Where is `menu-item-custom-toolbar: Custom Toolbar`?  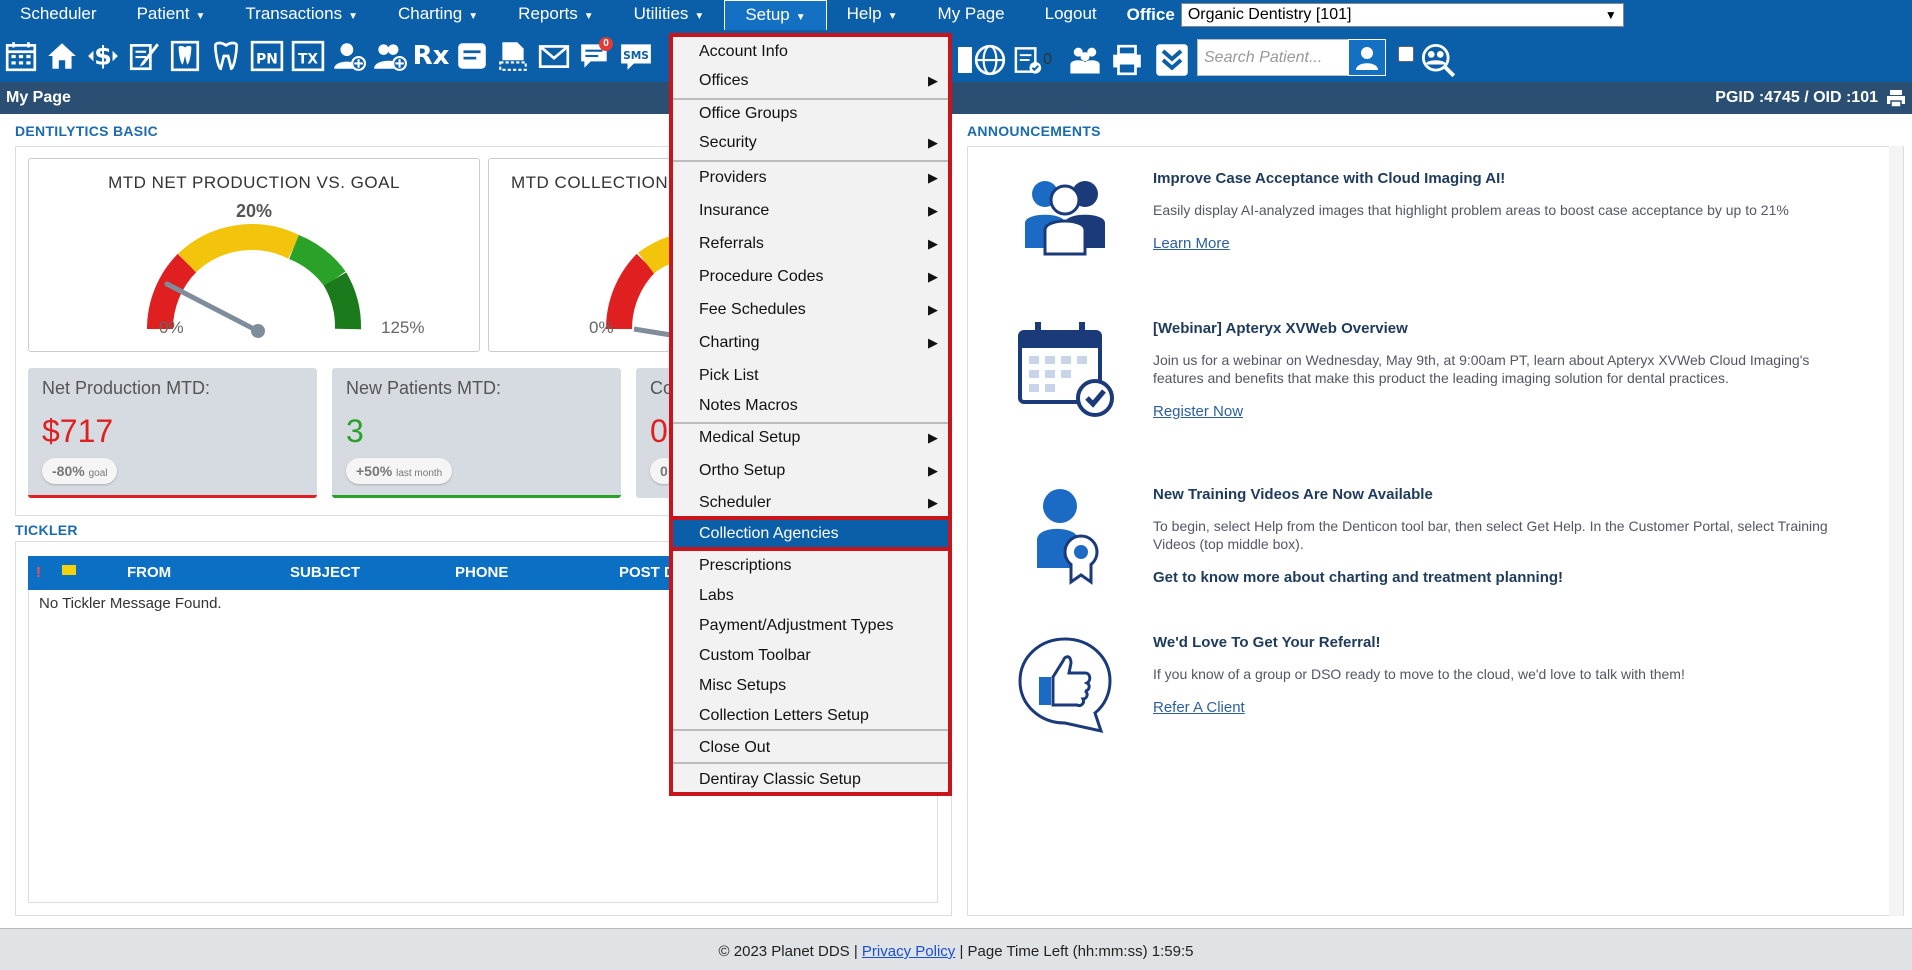 menu-item-custom-toolbar: Custom Toolbar is located at coordinates (810, 656).